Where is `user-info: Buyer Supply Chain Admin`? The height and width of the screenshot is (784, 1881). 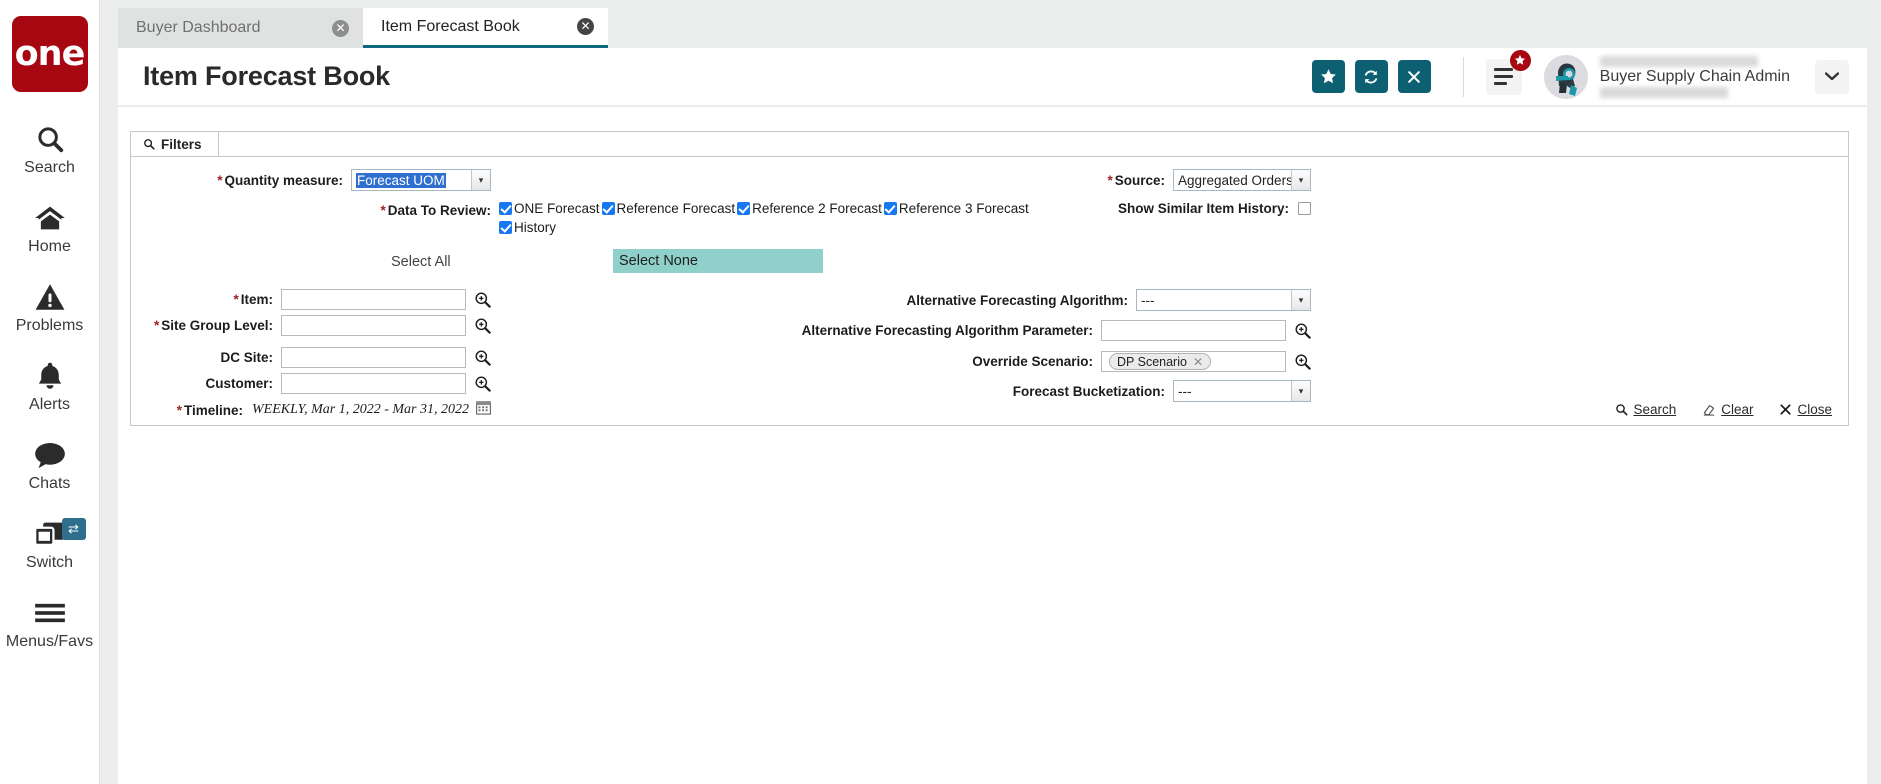
user-info: Buyer Supply Chain Admin is located at coordinates (1694, 76).